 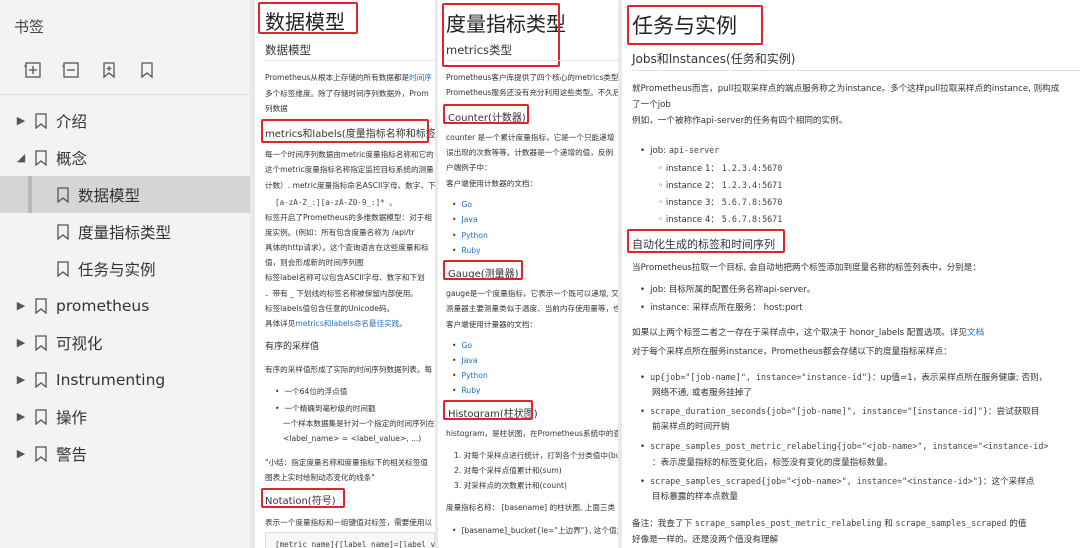 I want to click on list-item: ◦ instance 4： 5.6.7.8:5671, so click(x=720, y=219).